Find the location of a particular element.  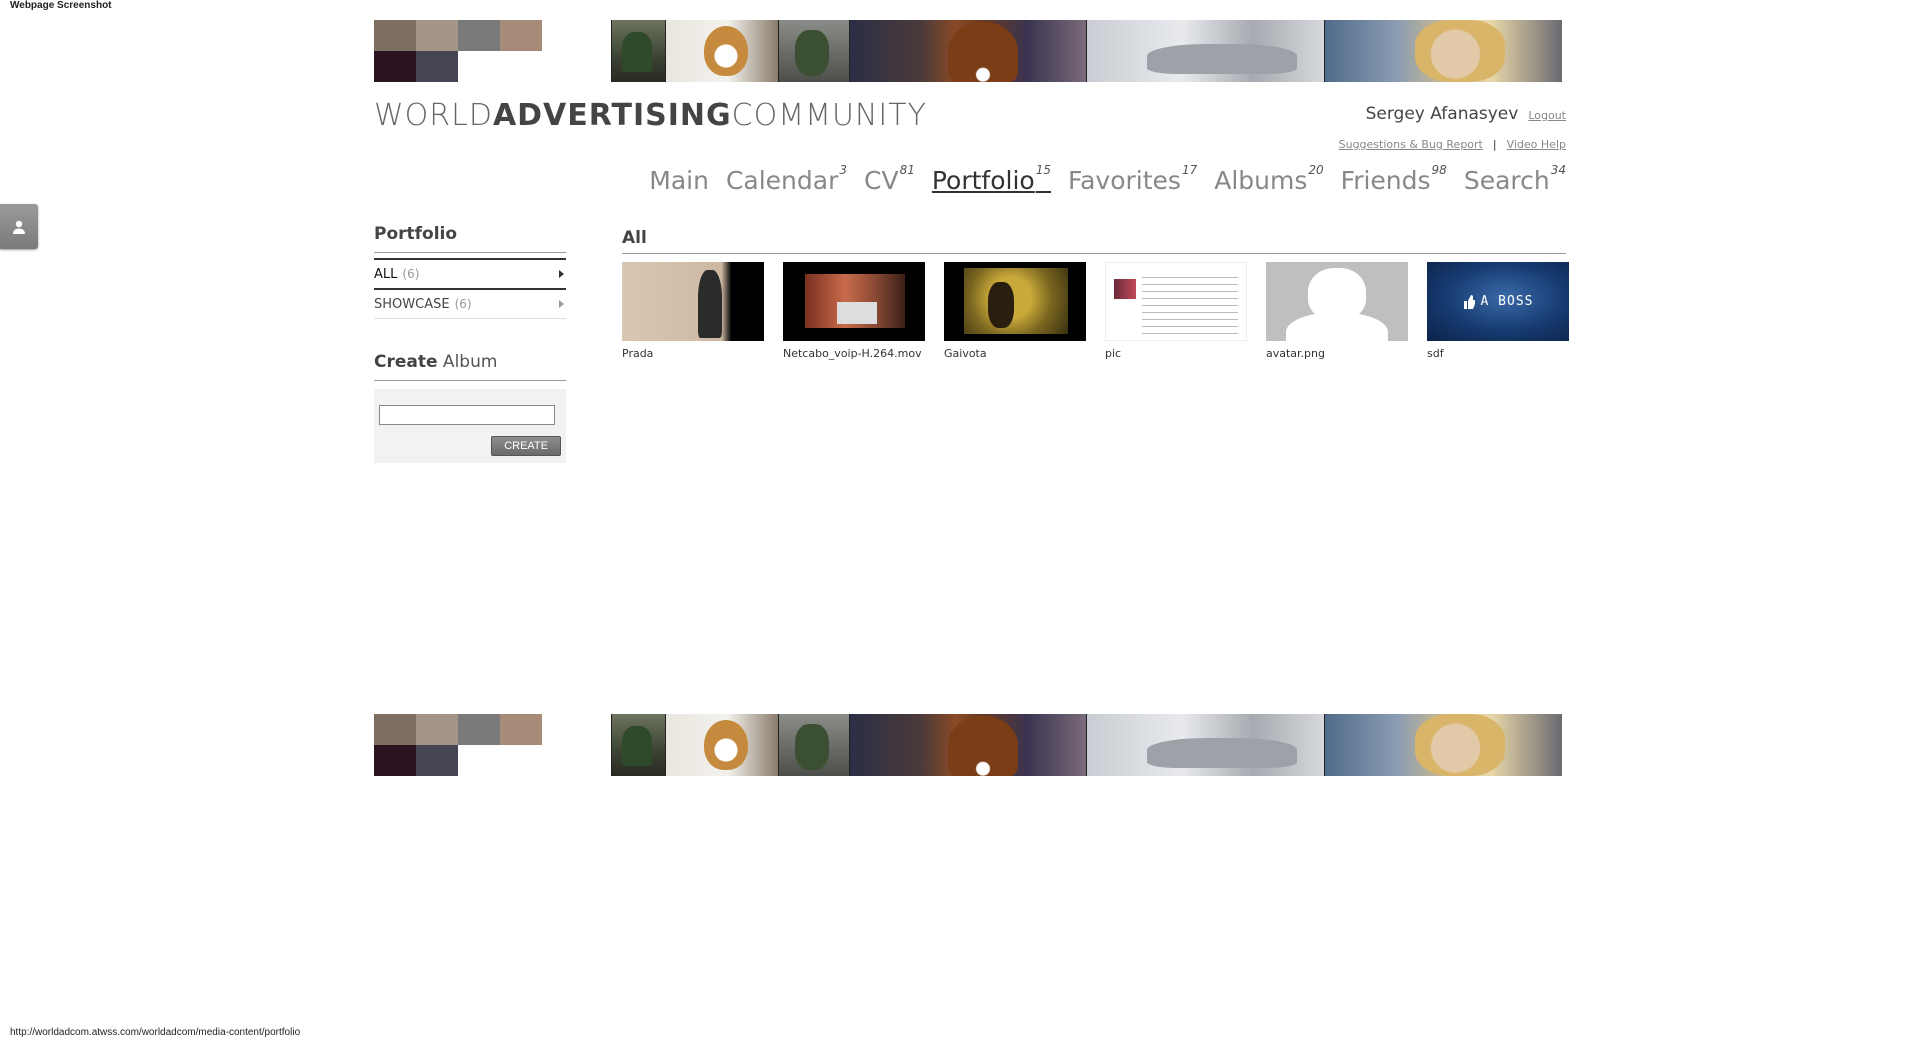

album-list: ALL (6) SHOWCASE (6) is located at coordinates (470, 288).